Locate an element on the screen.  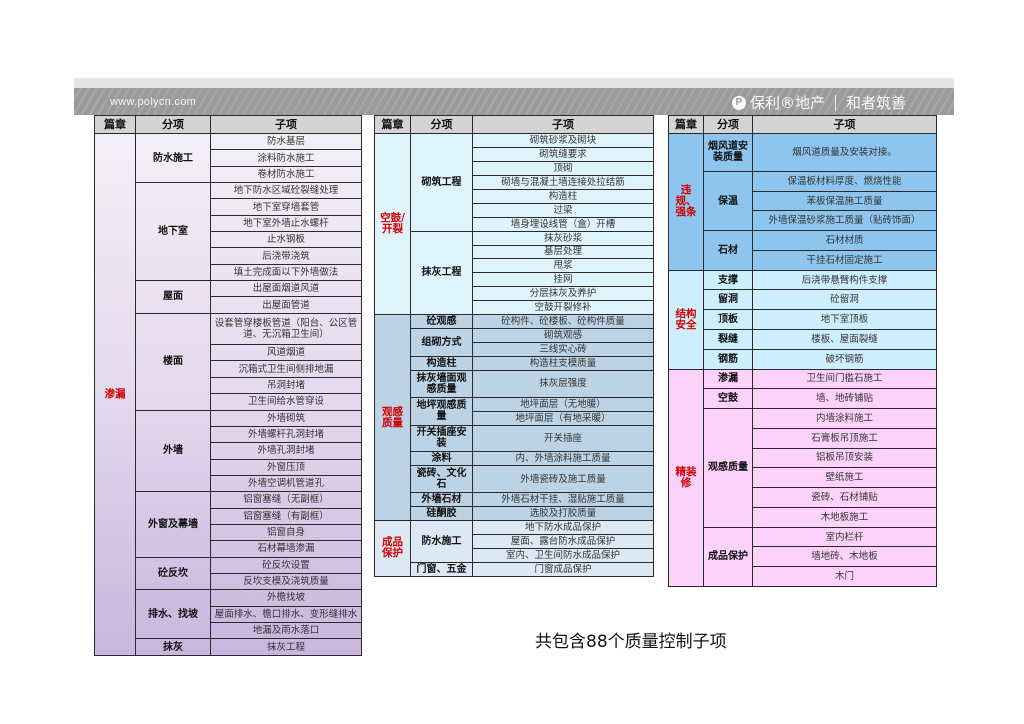
subitem-cell: 后浇带悬臂构件支撑 is located at coordinates (844, 280).